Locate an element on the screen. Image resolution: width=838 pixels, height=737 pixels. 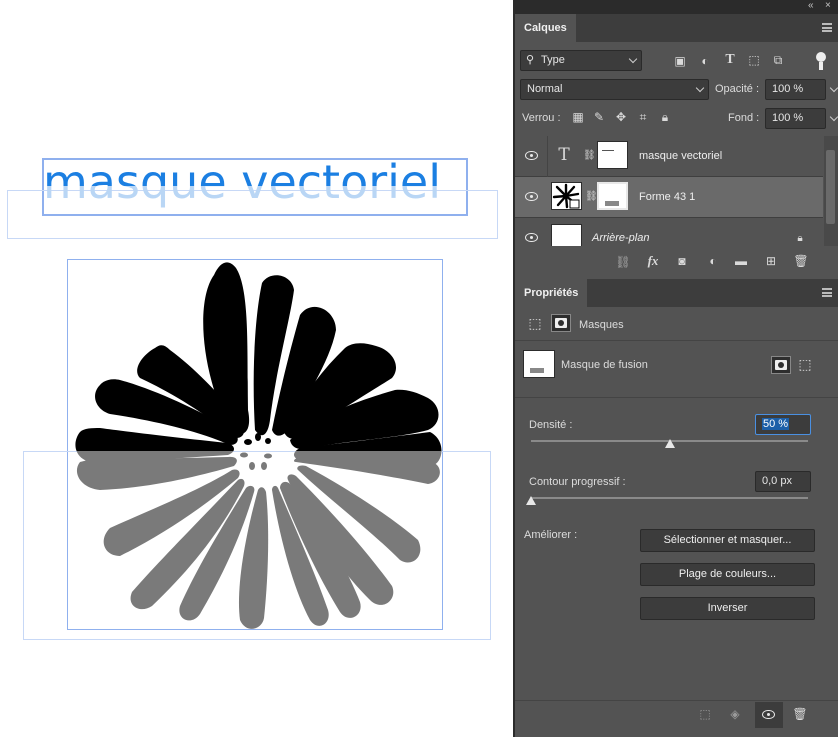
fill-input: 100 % is located at coordinates (801, 118).